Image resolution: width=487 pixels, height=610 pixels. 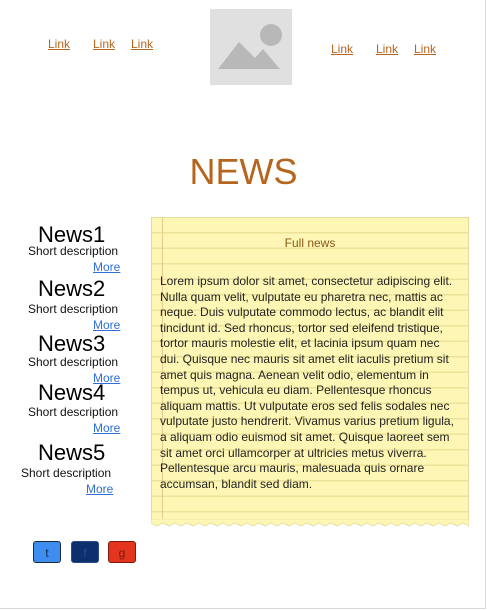 I want to click on torn-edge, so click(x=310, y=523).